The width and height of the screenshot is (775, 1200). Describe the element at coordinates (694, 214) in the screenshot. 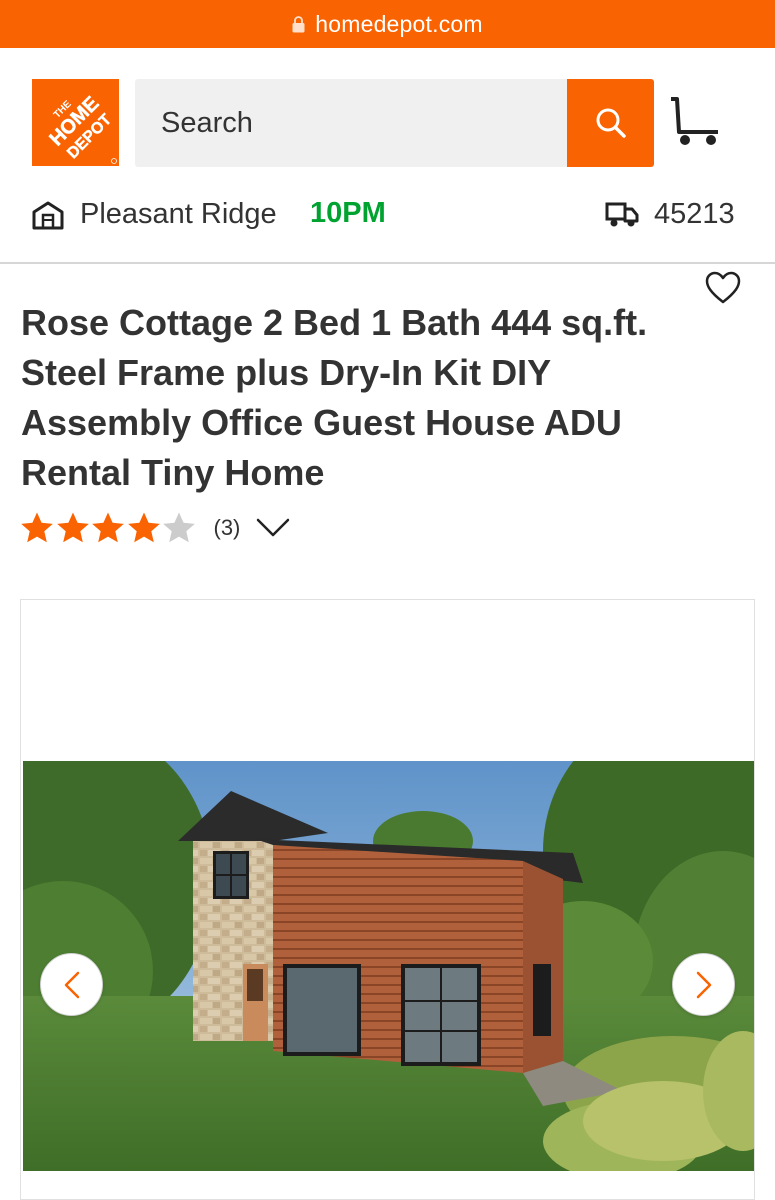

I see `delivery-zip: 45213` at that location.